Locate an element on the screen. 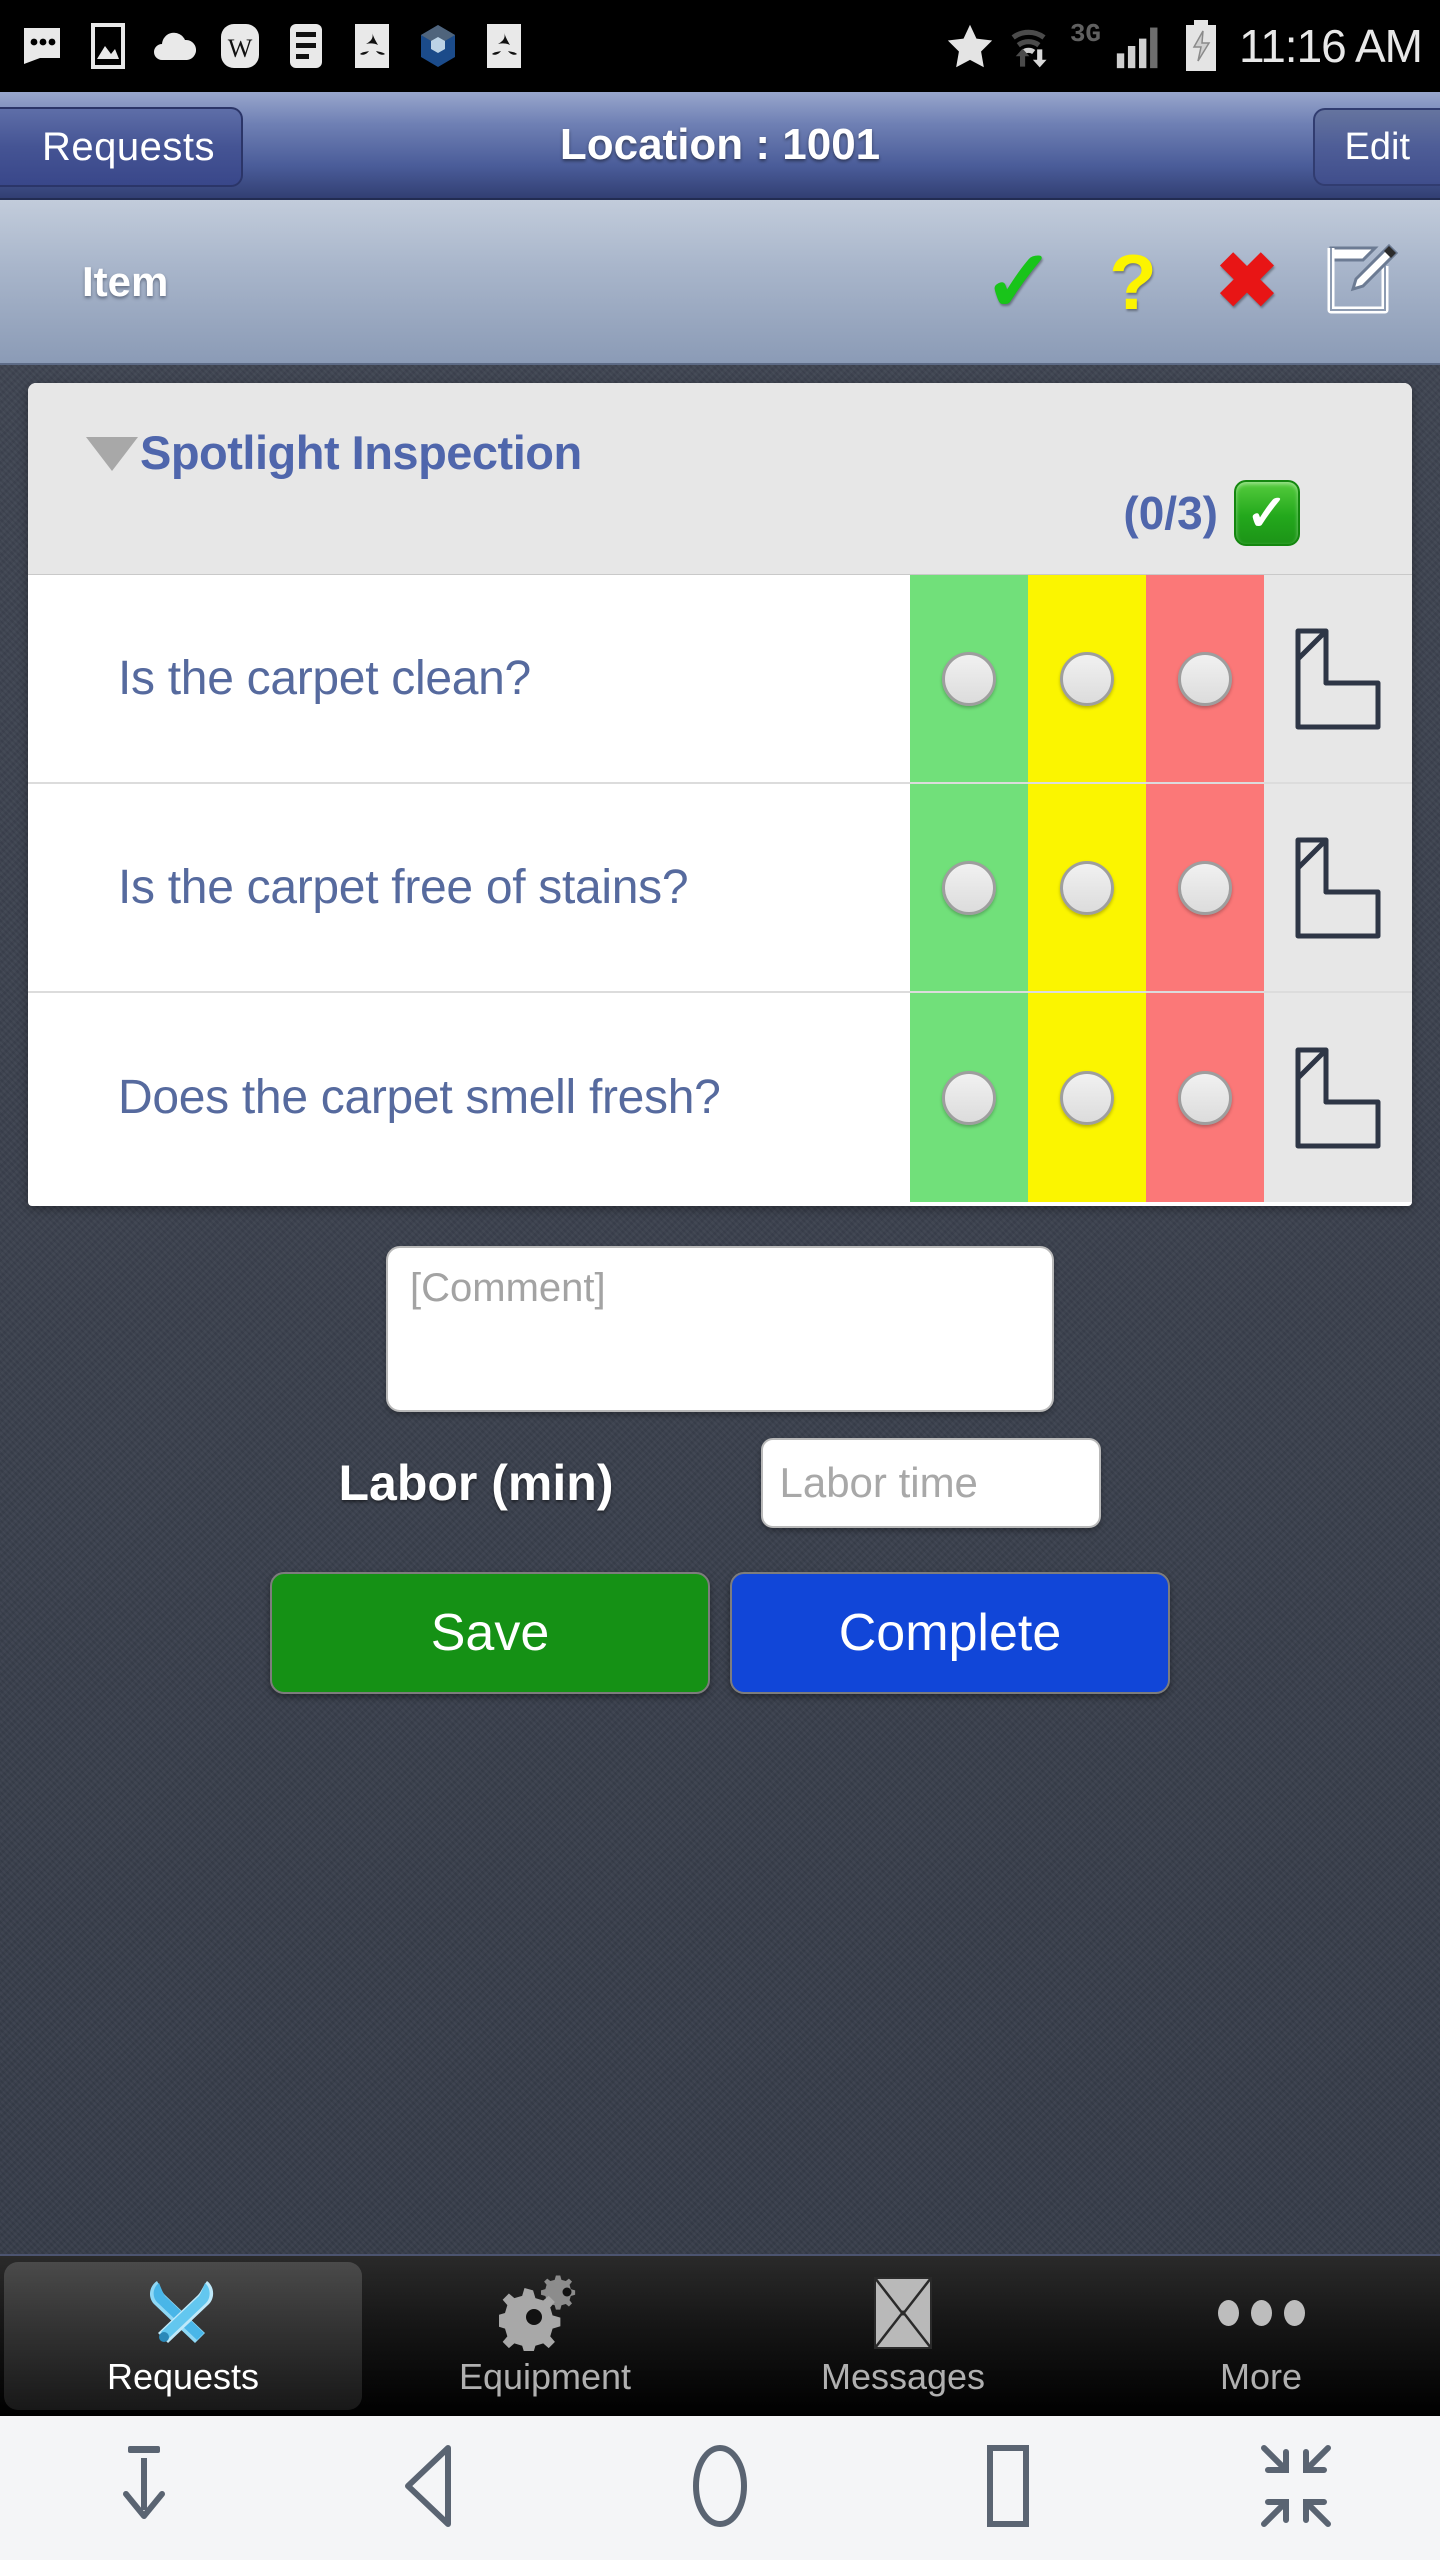 The height and width of the screenshot is (2560, 1440). item-toolbar-label: Item is located at coordinates (125, 281).